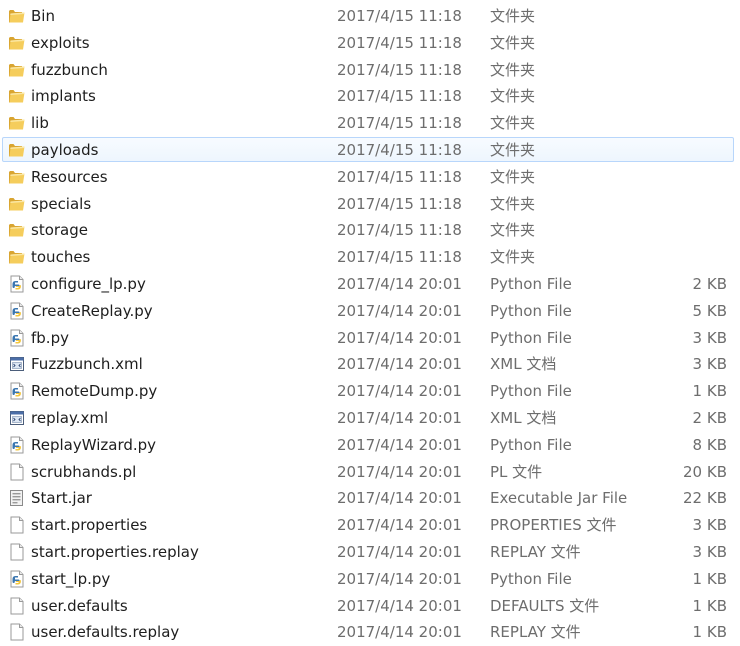  Describe the element at coordinates (61, 257) in the screenshot. I see `file-name: touches` at that location.